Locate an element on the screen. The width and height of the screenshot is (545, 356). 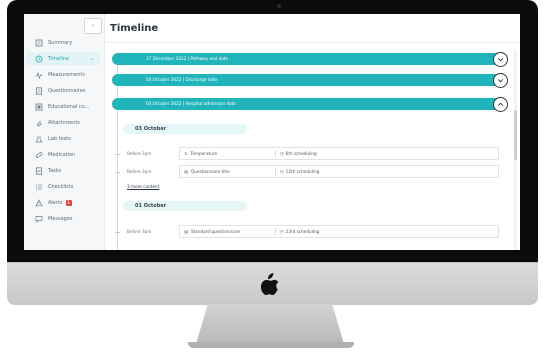
sidebar-item-lab-tests: Lab tests is located at coordinates (63, 138).